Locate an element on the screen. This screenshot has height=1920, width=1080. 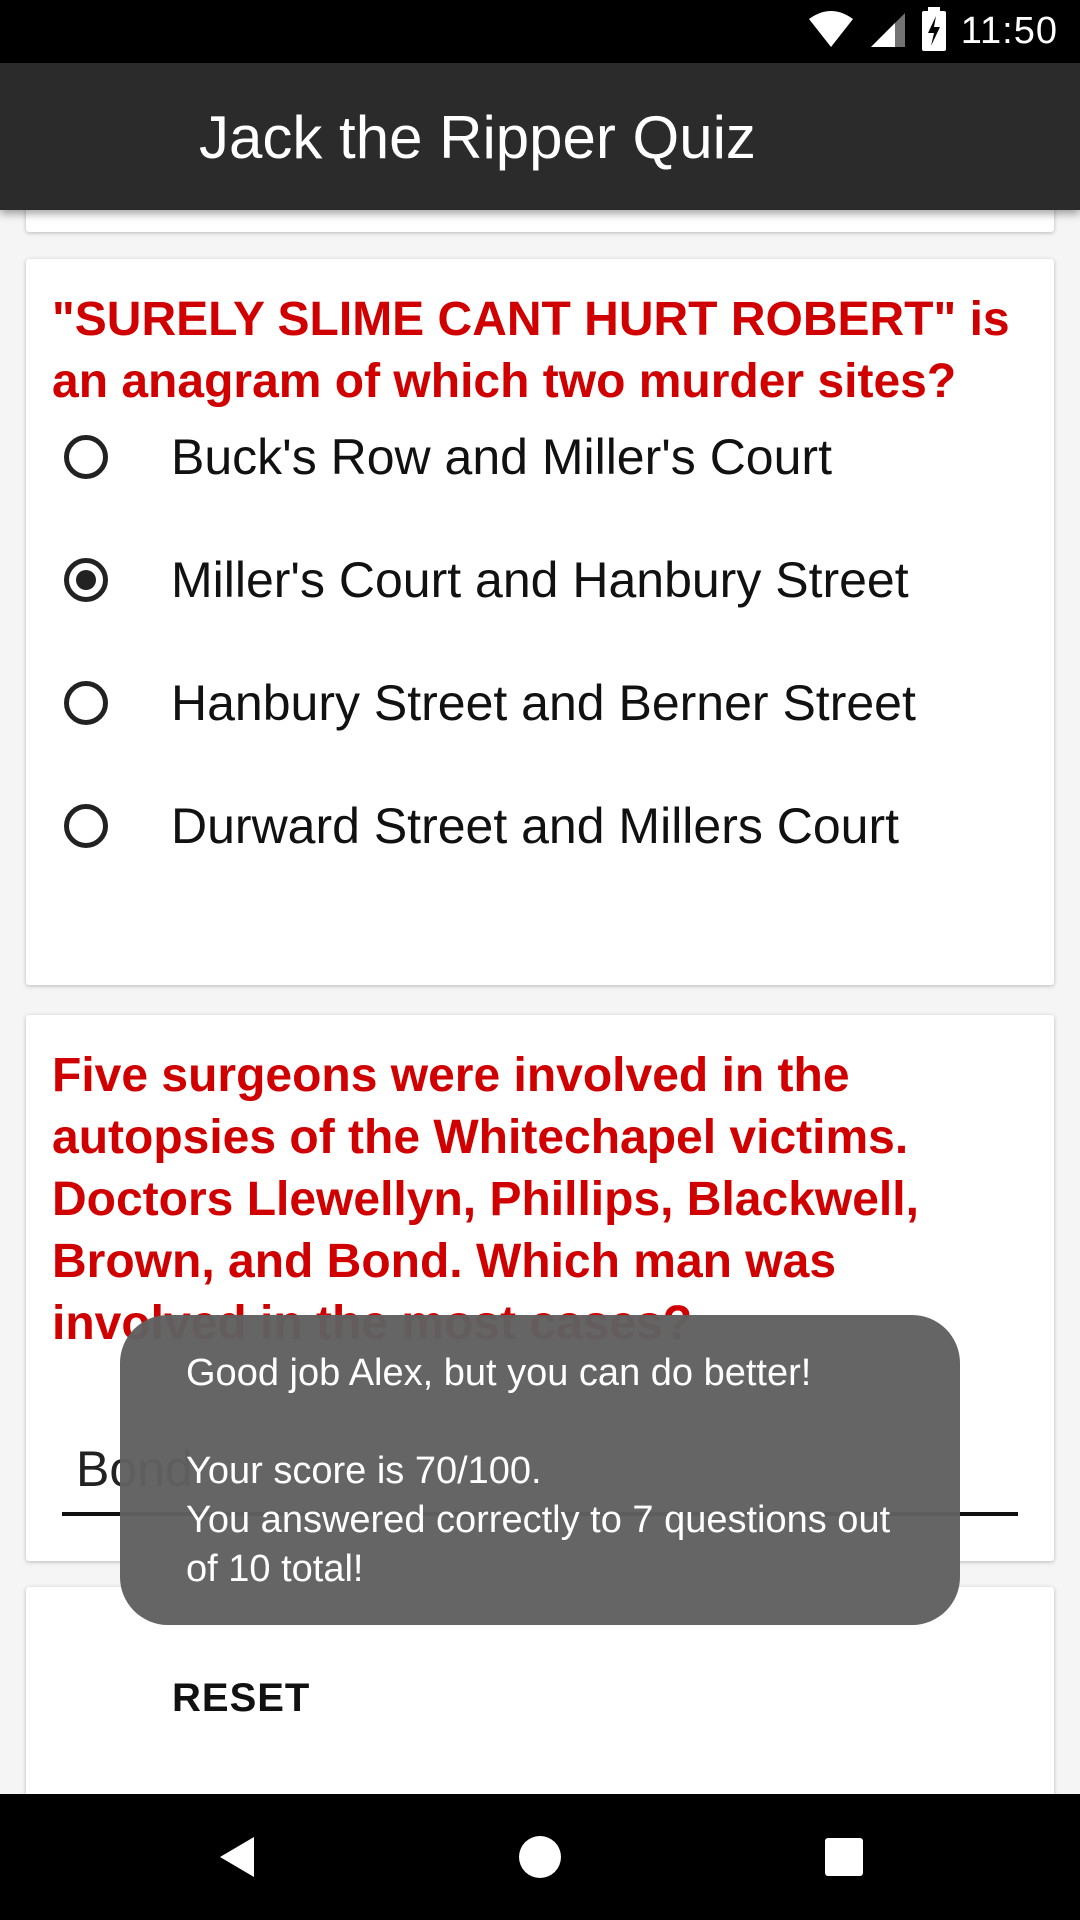
option-bucks-row-millers-court: Buck's Row and Miller's Court is located at coordinates (448, 457).